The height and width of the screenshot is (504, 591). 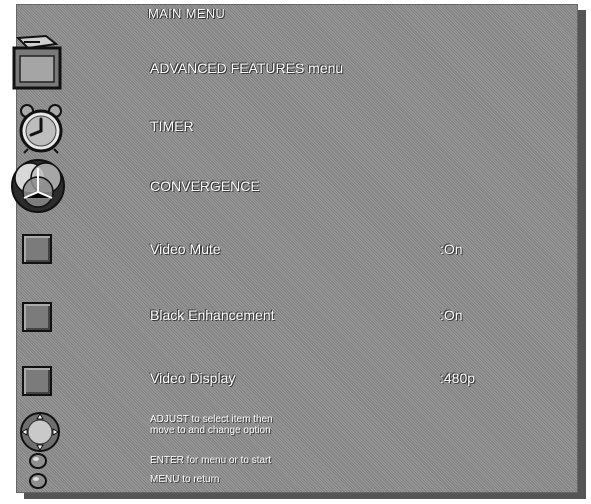 What do you see at coordinates (211, 460) in the screenshot?
I see `help-enter: ENTER for menu or to start` at bounding box center [211, 460].